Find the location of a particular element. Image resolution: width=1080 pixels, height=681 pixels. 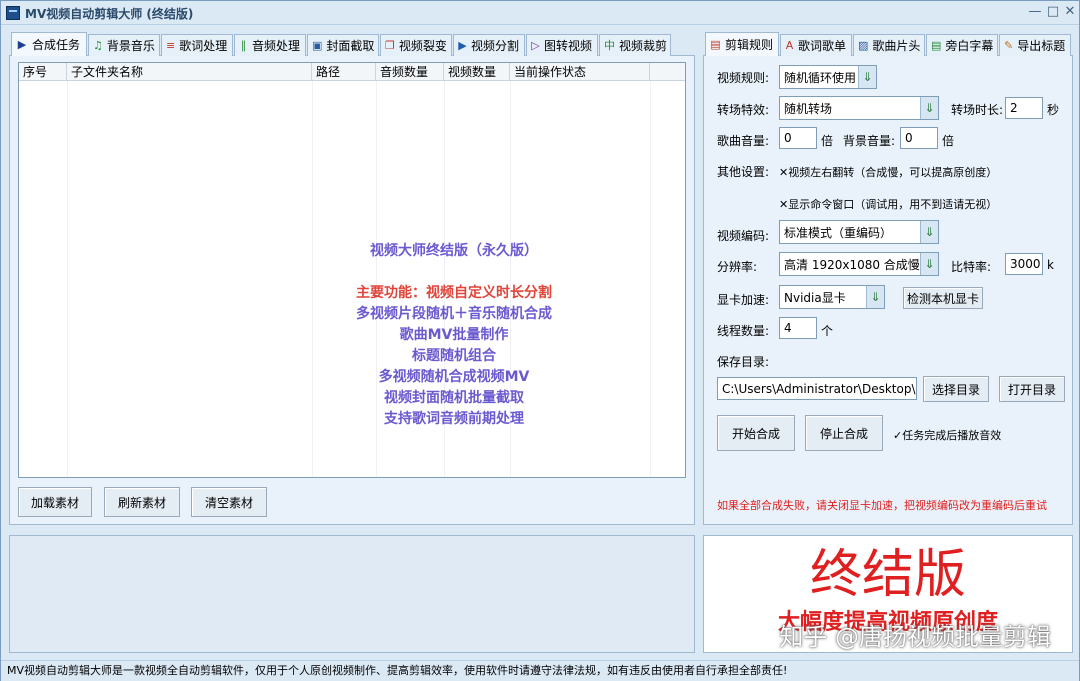

tab-label: 视频裁剪 is located at coordinates (643, 46).